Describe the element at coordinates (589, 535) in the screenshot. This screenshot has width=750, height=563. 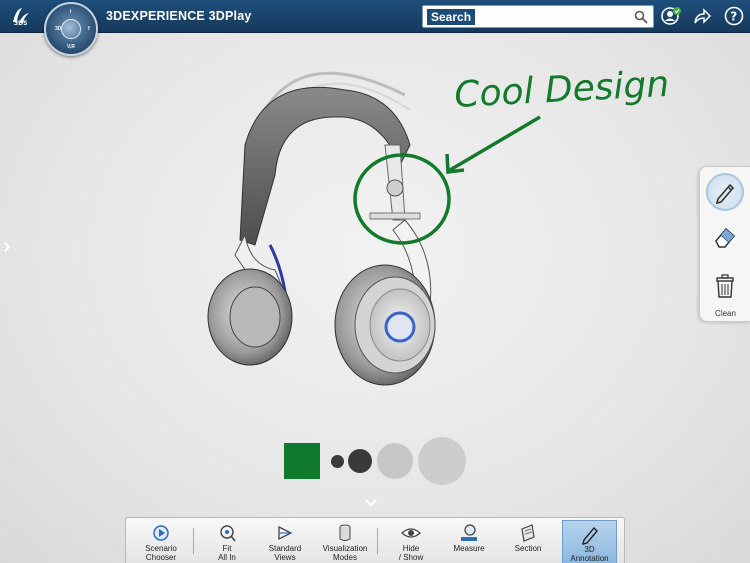
I see `annotation-pencil-icon` at that location.